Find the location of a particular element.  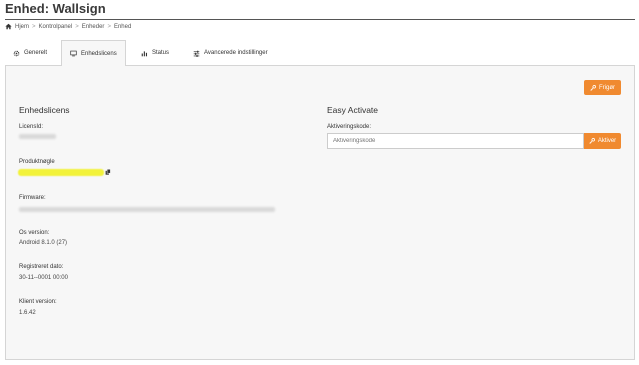

page-title: Enhed: Wallsign is located at coordinates (55, 8).